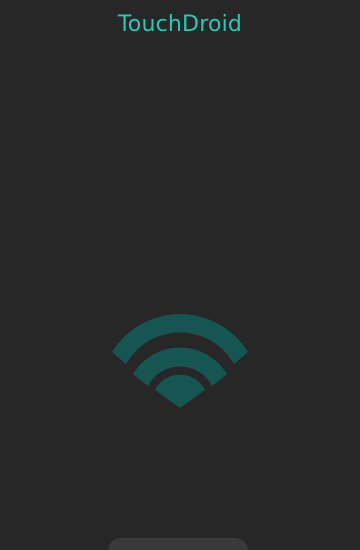 This screenshot has width=360, height=550. What do you see at coordinates (180, 24) in the screenshot?
I see `app-title: TouchDroid` at bounding box center [180, 24].